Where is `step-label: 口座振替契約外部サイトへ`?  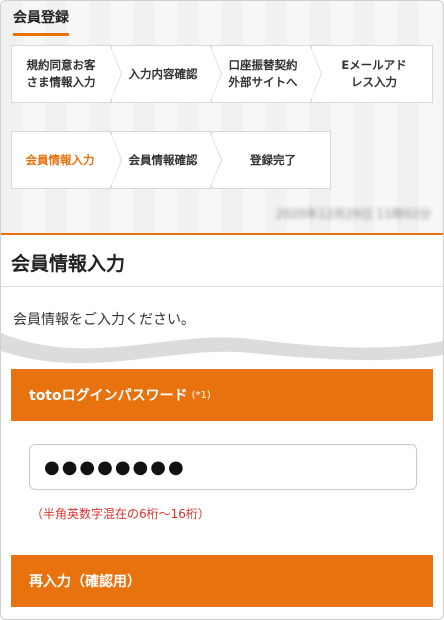 step-label: 口座振替契約外部サイトへ is located at coordinates (263, 73).